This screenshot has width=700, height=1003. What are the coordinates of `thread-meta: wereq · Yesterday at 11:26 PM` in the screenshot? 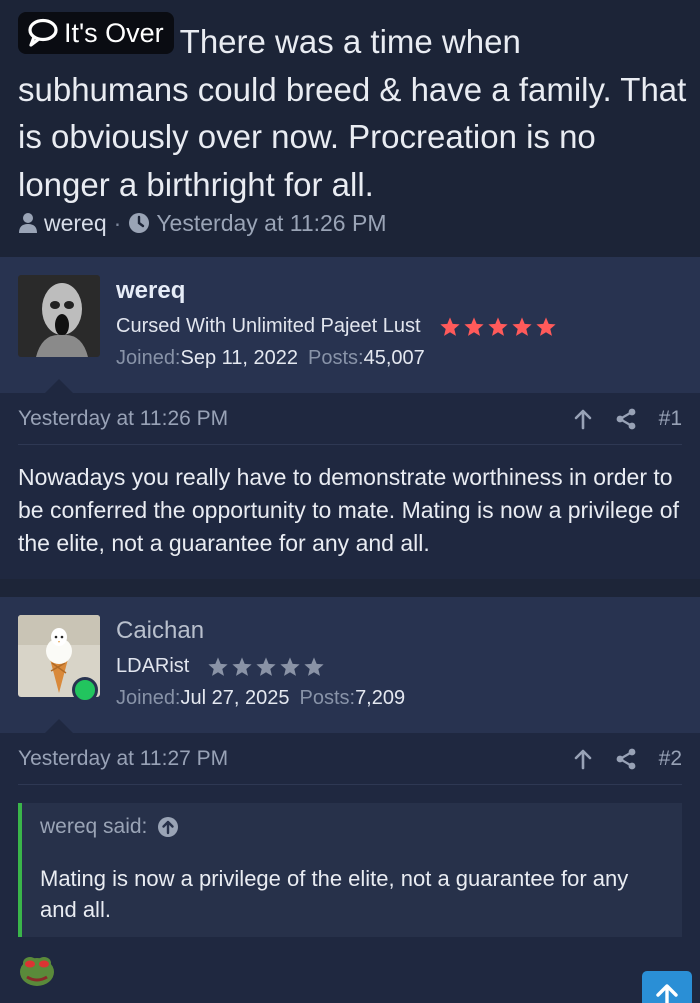 It's located at (202, 223).